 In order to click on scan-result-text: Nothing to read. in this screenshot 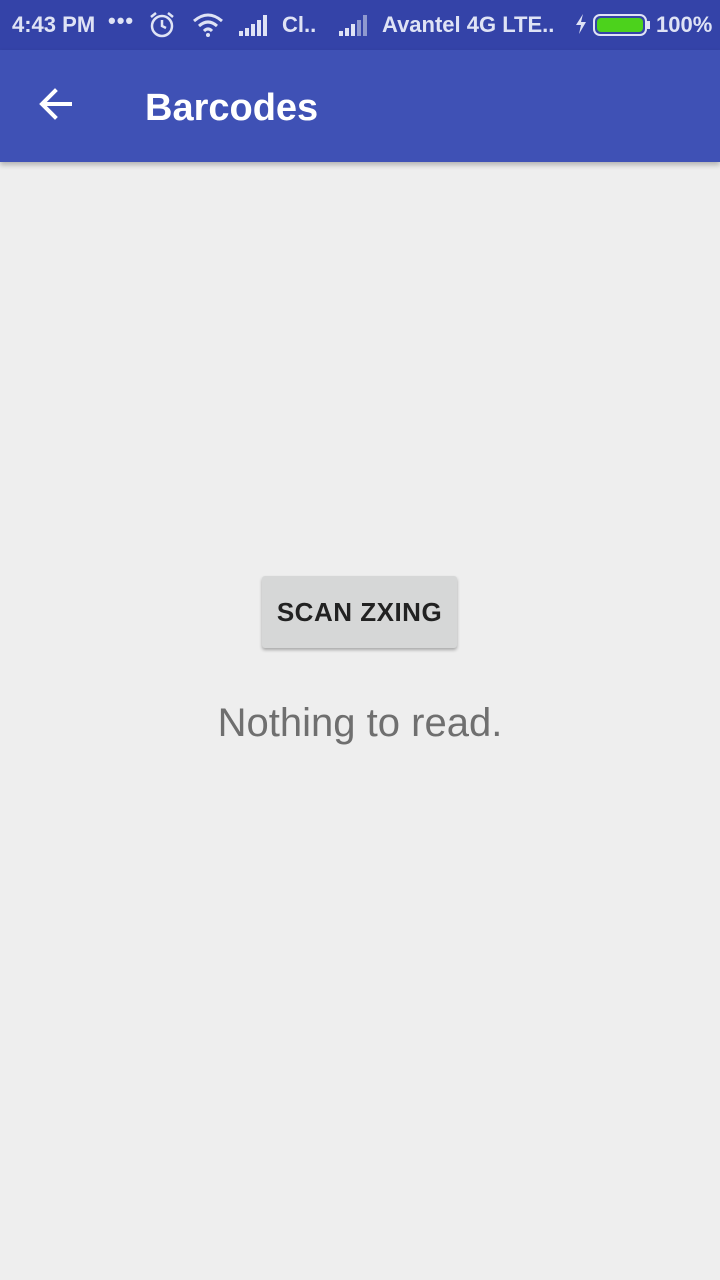, I will do `click(360, 723)`.